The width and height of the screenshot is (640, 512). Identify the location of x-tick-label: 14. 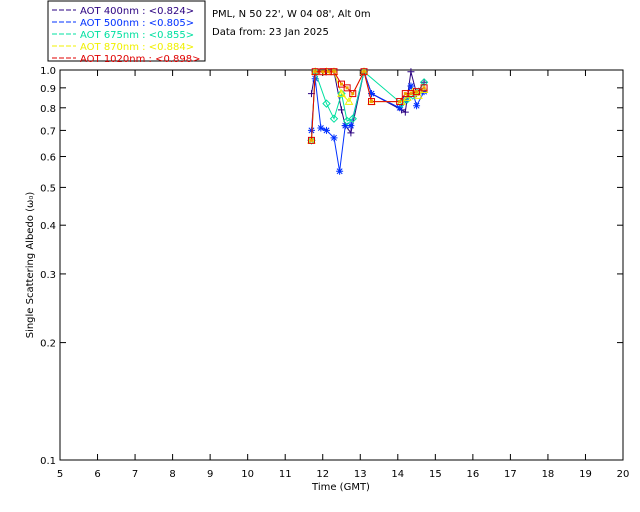
(397, 474).